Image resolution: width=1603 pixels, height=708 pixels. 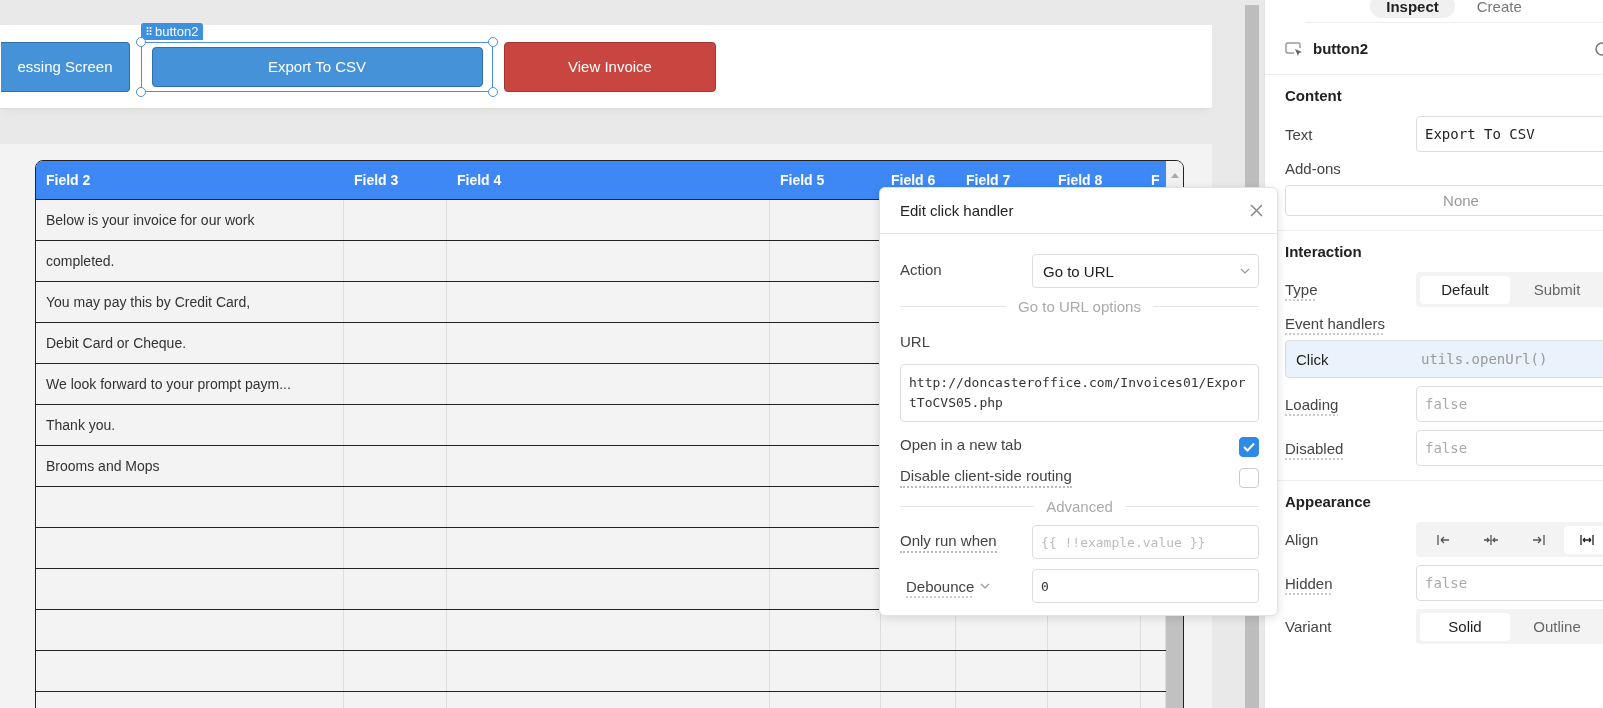 I want to click on section-title: Content, so click(x=1314, y=95).